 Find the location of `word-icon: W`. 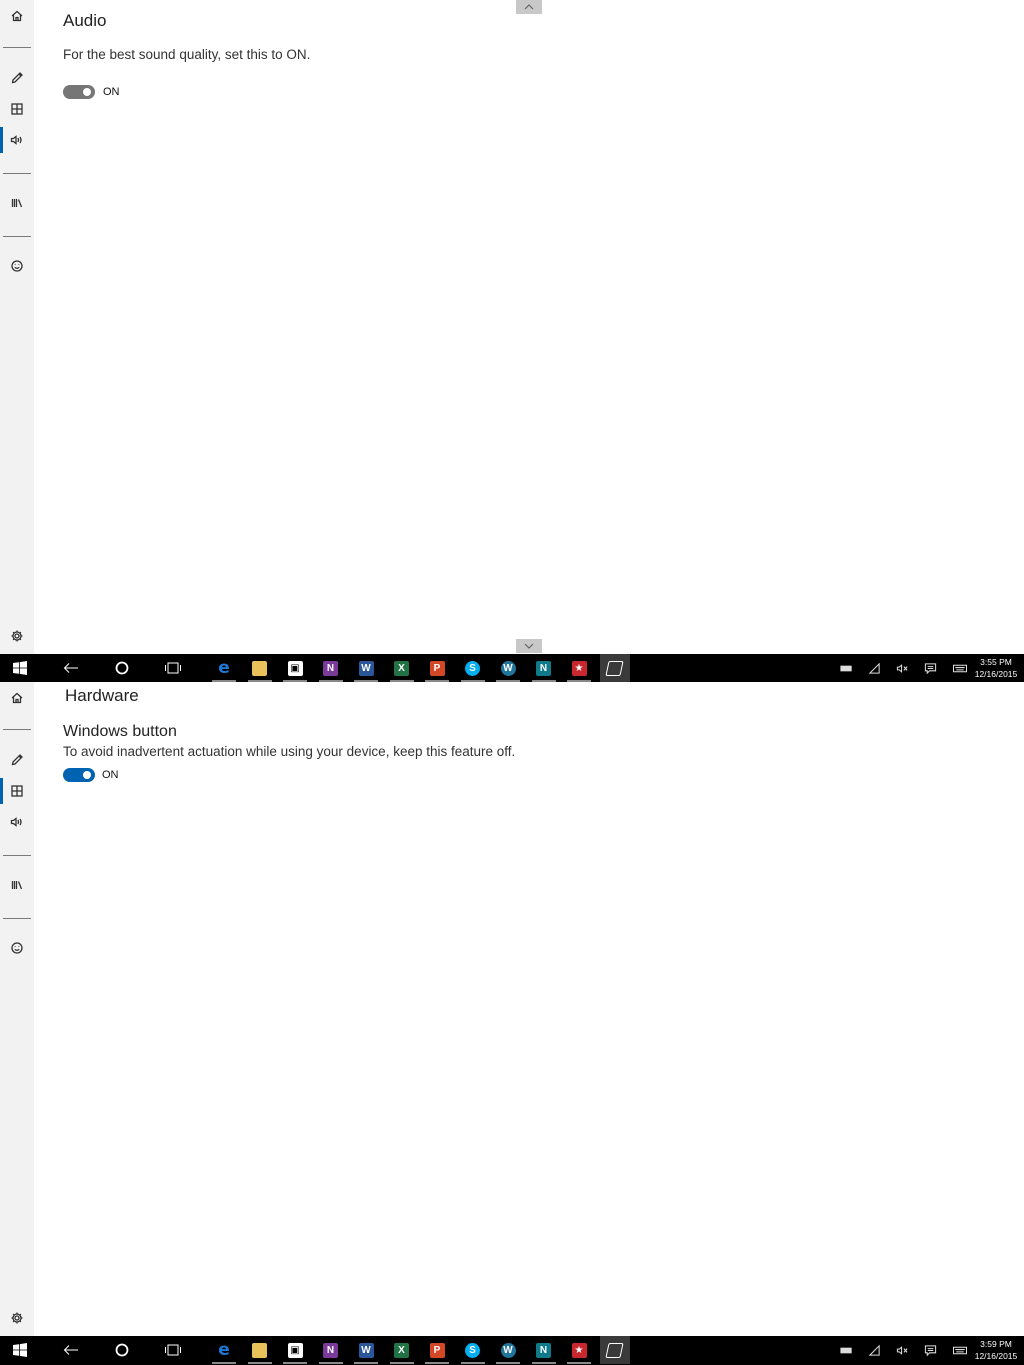

word-icon: W is located at coordinates (366, 1350).